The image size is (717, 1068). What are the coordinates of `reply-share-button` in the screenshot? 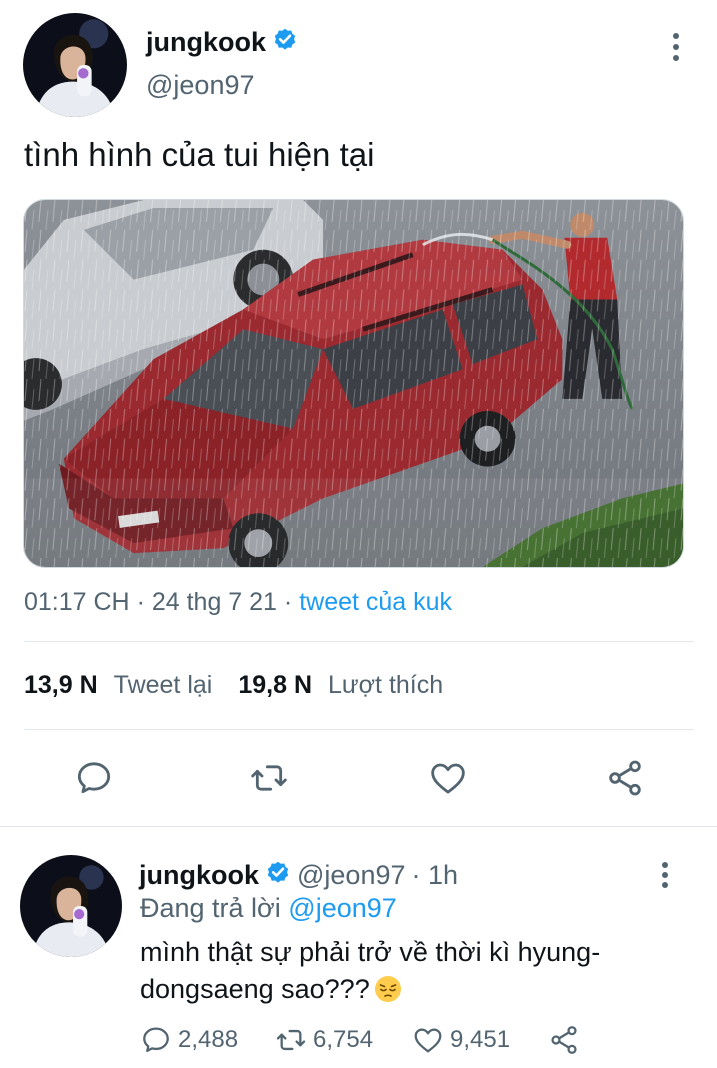 It's located at (564, 1040).